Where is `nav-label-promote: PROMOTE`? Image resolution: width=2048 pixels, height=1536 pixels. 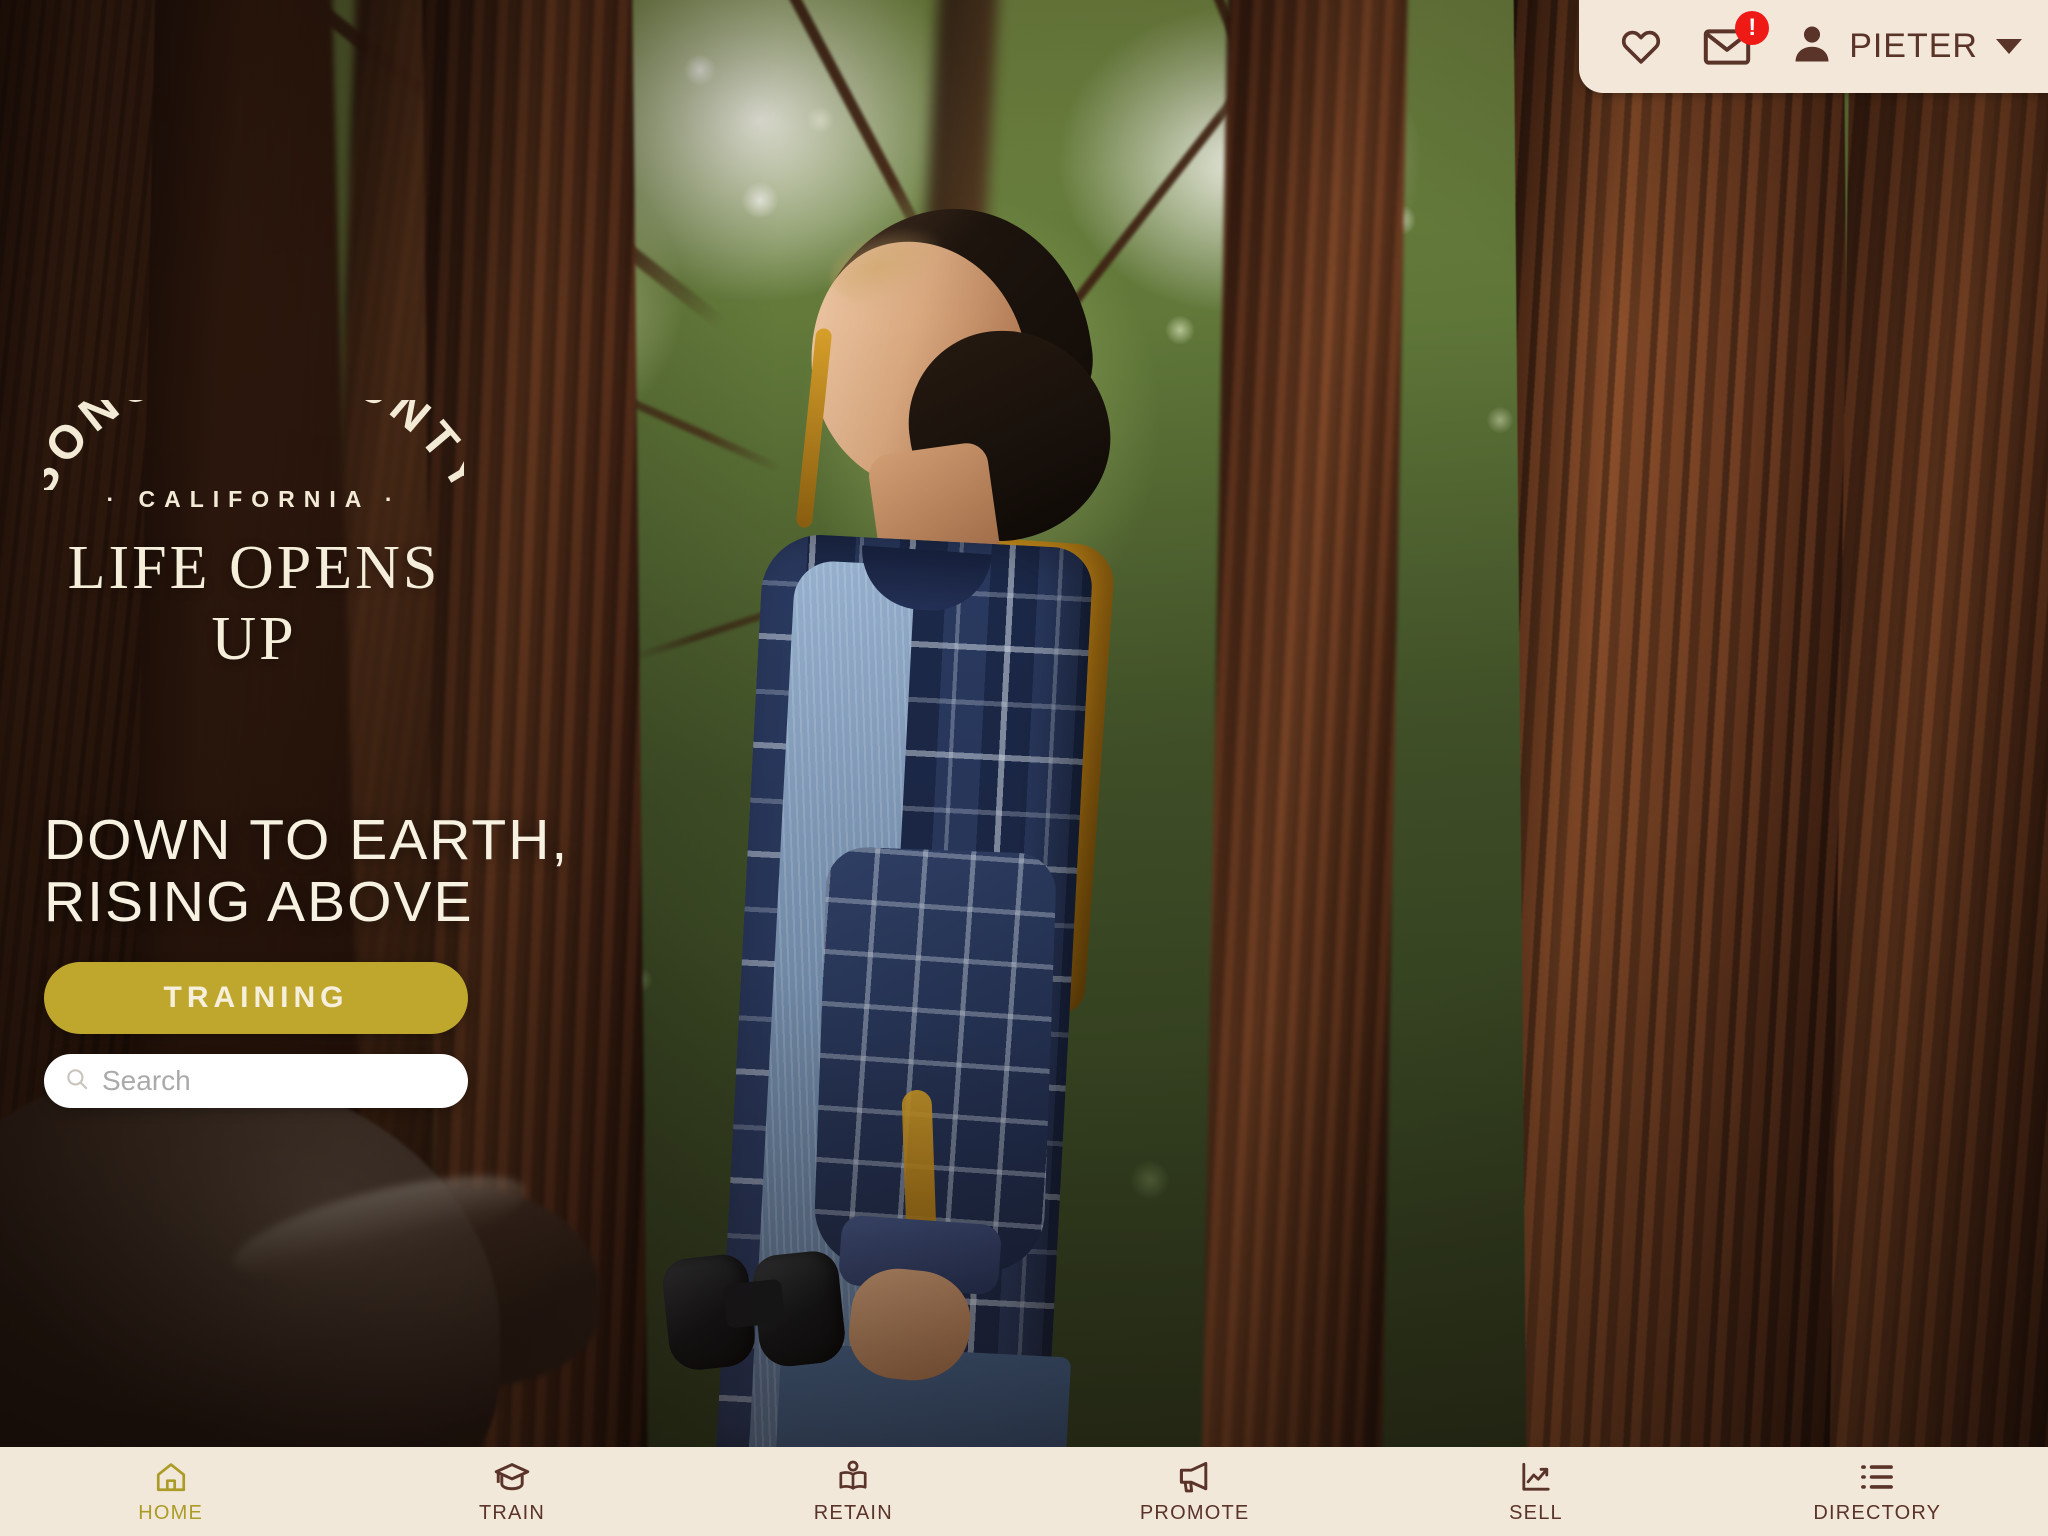 nav-label-promote: PROMOTE is located at coordinates (1194, 1512).